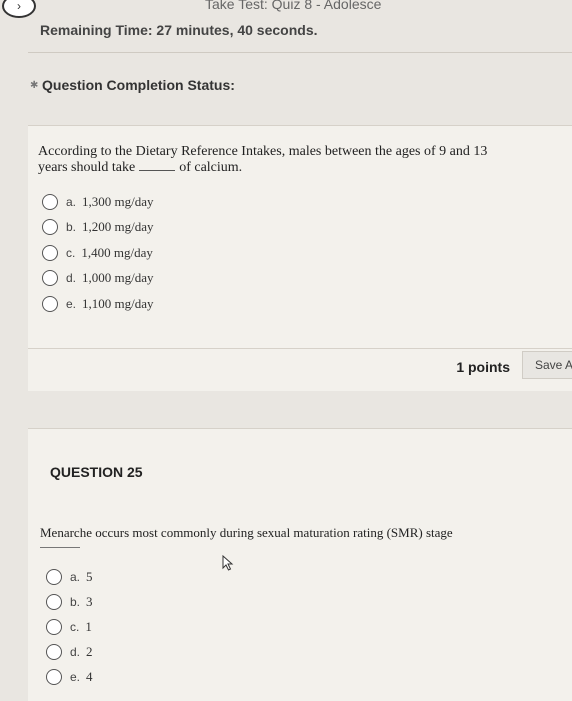 The image size is (572, 701). What do you see at coordinates (293, 6) in the screenshot?
I see `page-title: Take Test: Quiz 8 - Adolesce` at bounding box center [293, 6].